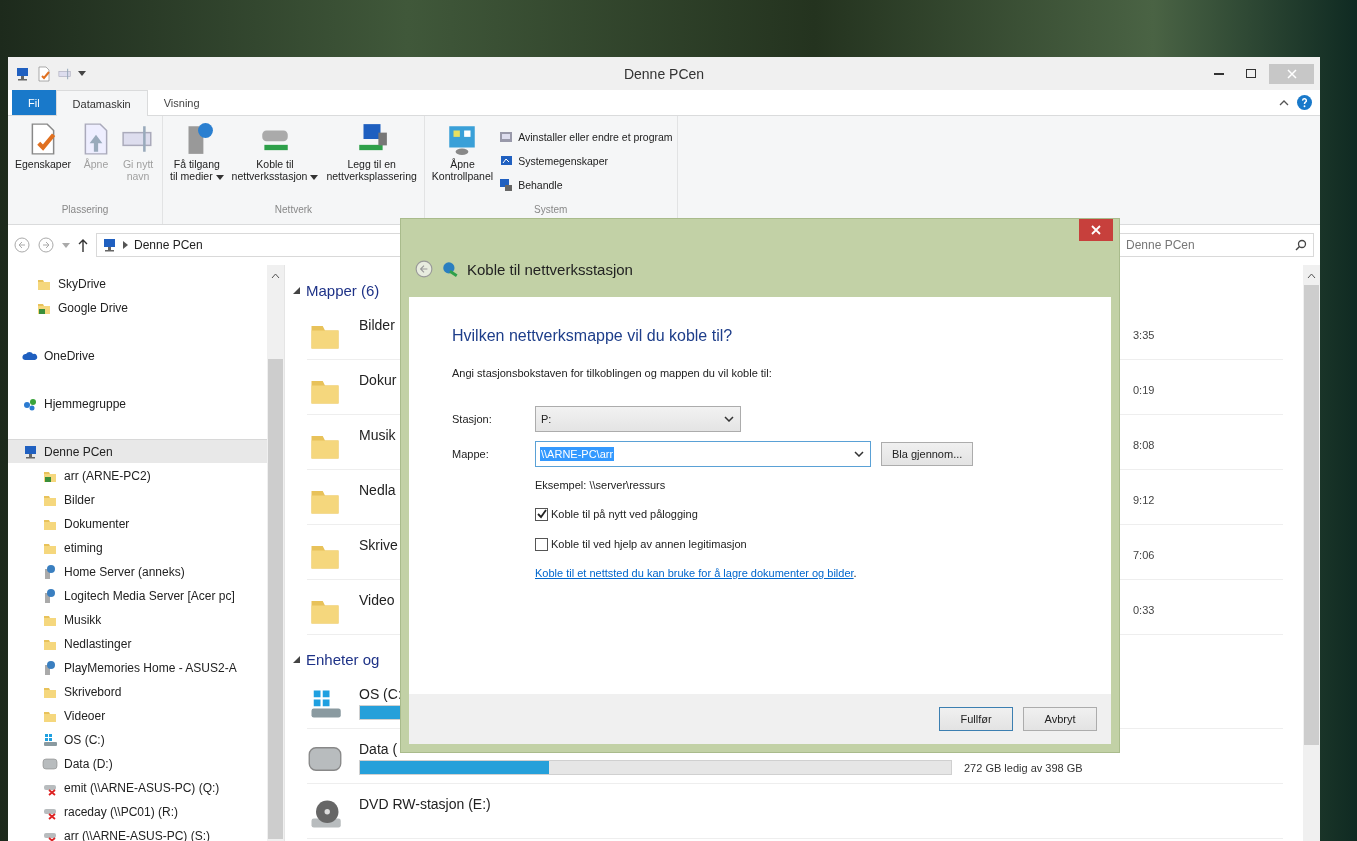 This screenshot has width=1357, height=841. Describe the element at coordinates (585, 137) in the screenshot. I see `ribbon-small-button: Avinstaller eller endre et program` at that location.